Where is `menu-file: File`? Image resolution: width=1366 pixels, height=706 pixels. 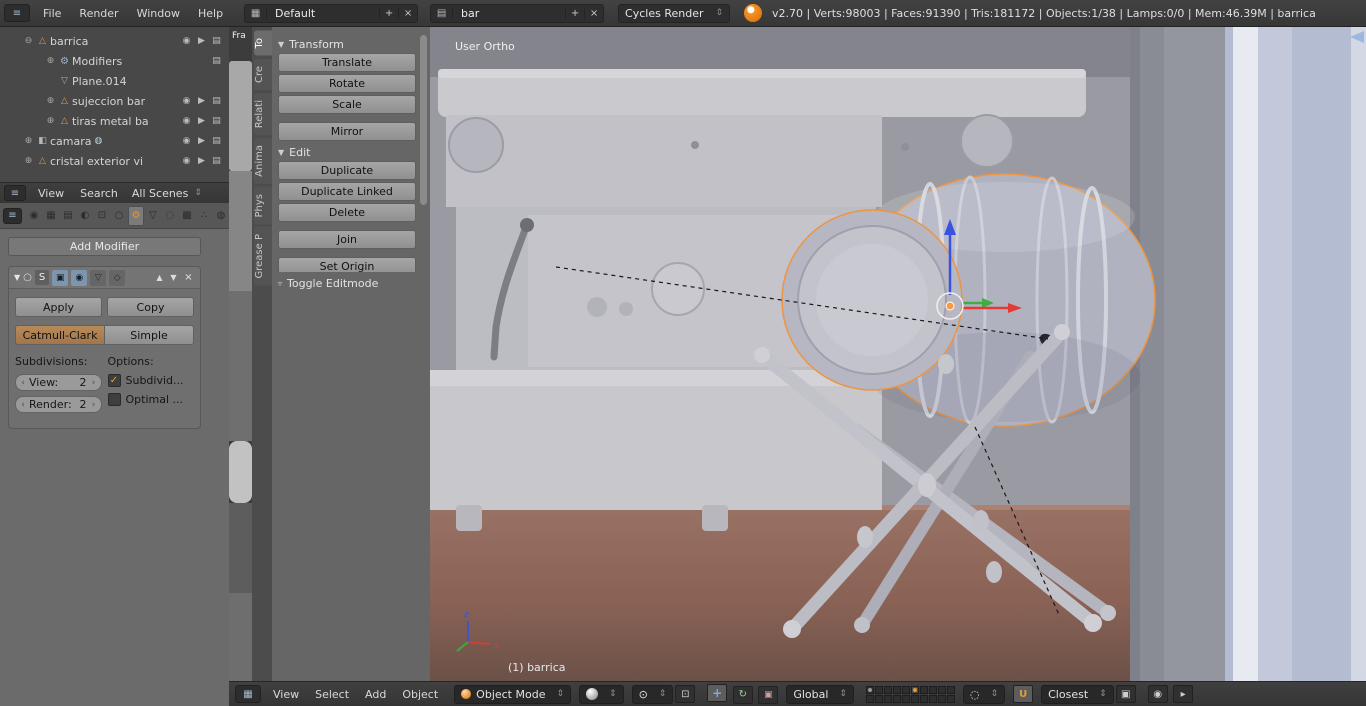 menu-file: File is located at coordinates (52, 13).